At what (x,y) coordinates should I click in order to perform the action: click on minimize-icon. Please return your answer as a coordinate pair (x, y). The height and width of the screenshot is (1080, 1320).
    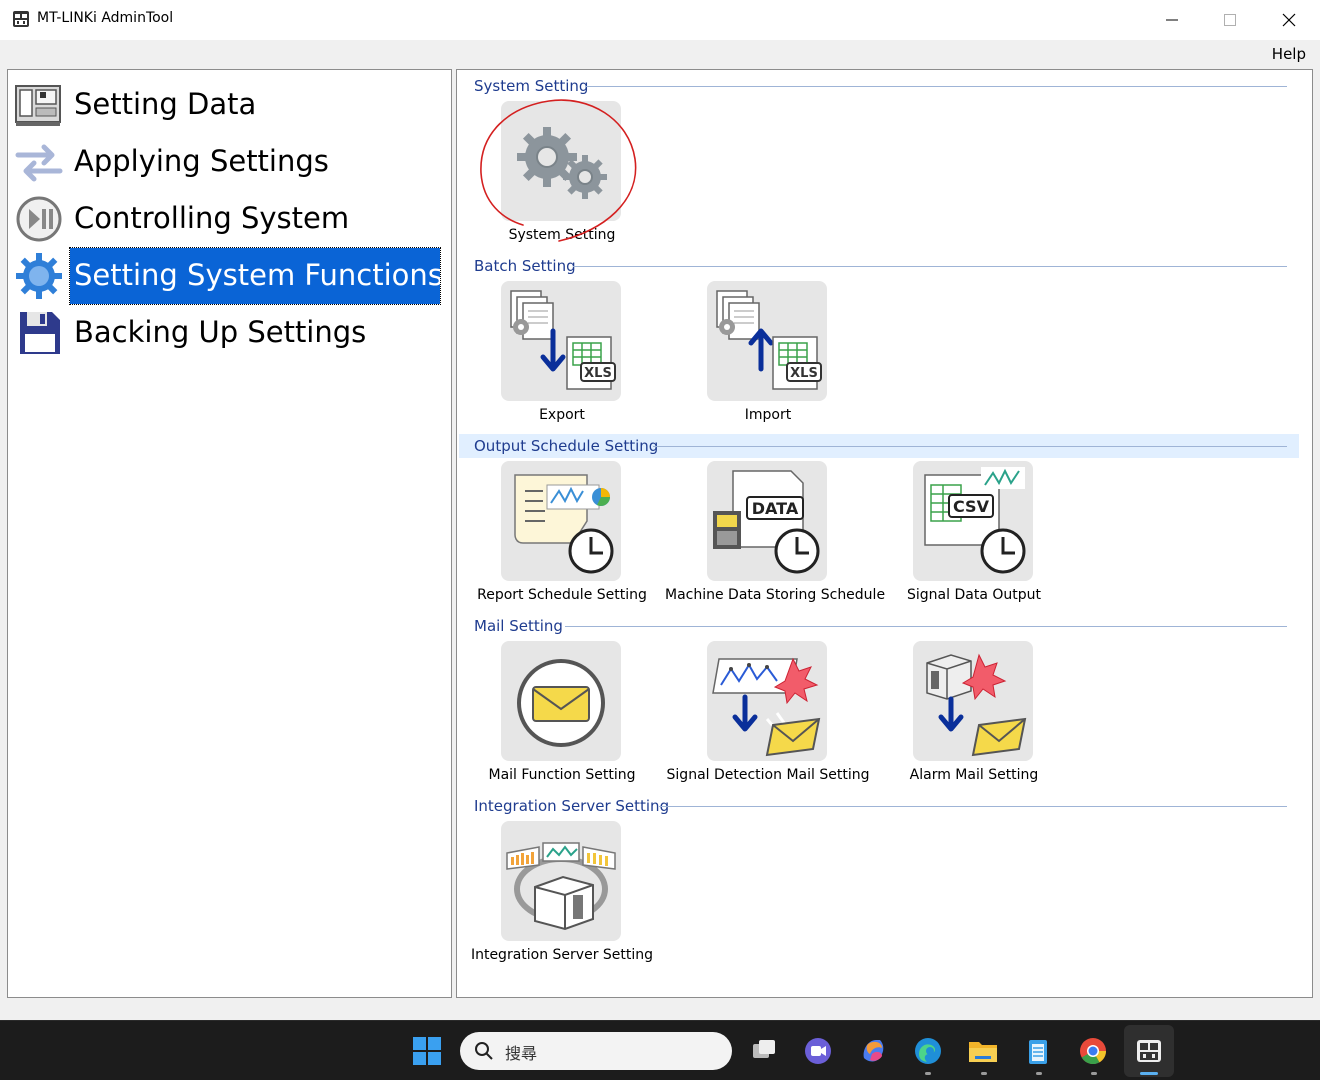
    Looking at the image, I should click on (1172, 20).